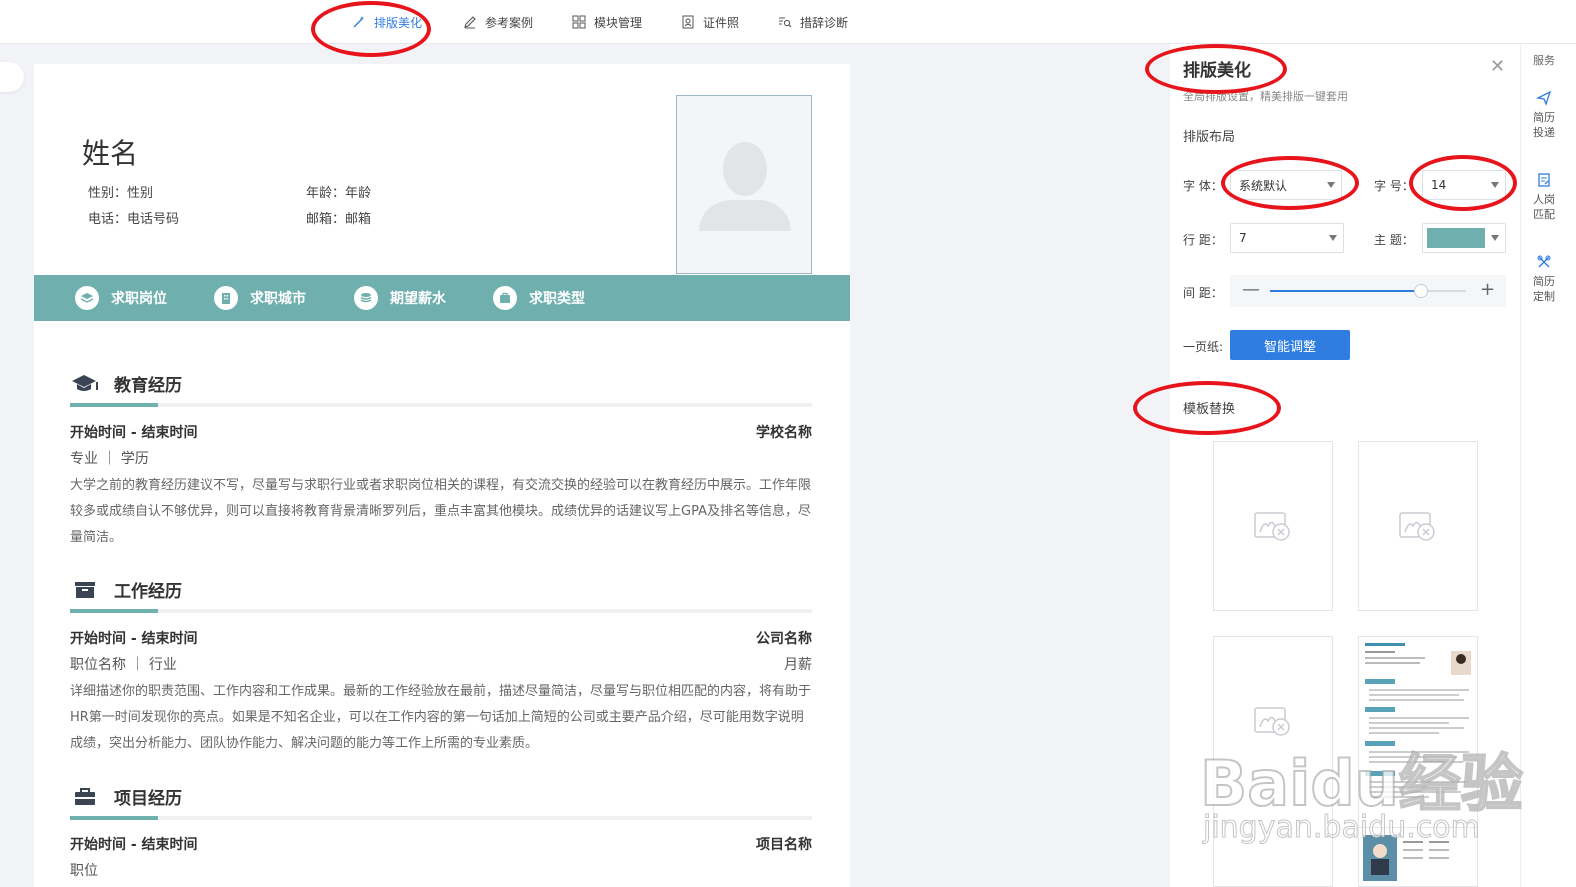 This screenshot has width=1576, height=887. I want to click on send-icon, so click(1544, 98).